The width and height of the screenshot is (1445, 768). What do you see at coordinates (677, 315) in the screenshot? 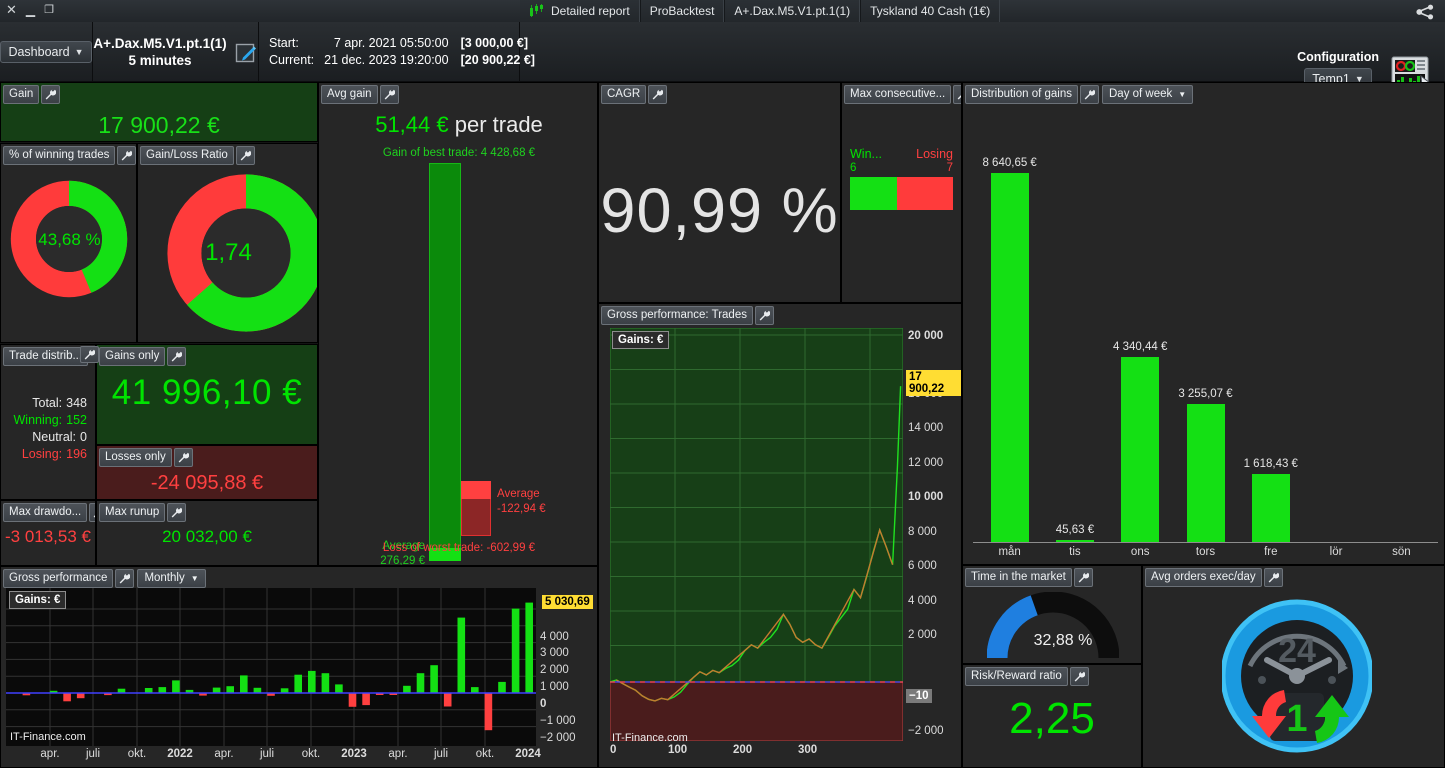
I see `widget-title: Gross performance: Trades` at bounding box center [677, 315].